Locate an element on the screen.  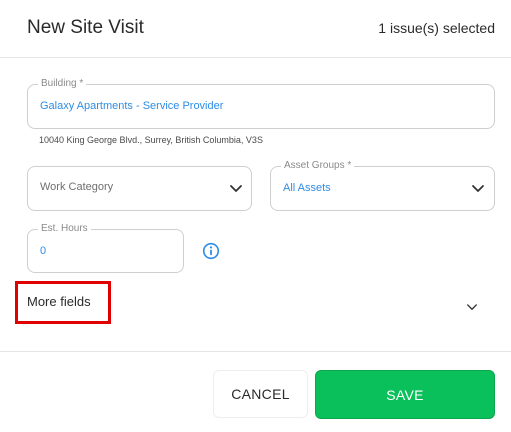
est-hours-label: Est. Hours is located at coordinates (64, 229).